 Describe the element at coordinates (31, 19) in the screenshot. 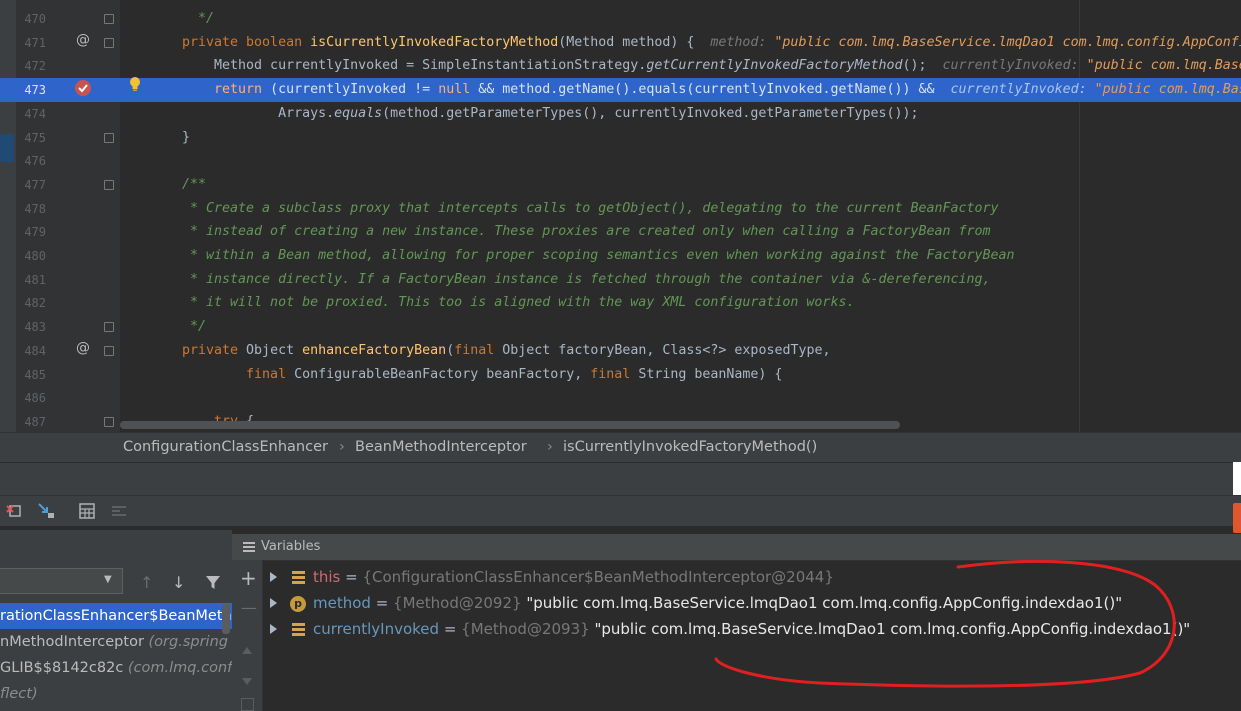

I see `line-number: 470` at that location.